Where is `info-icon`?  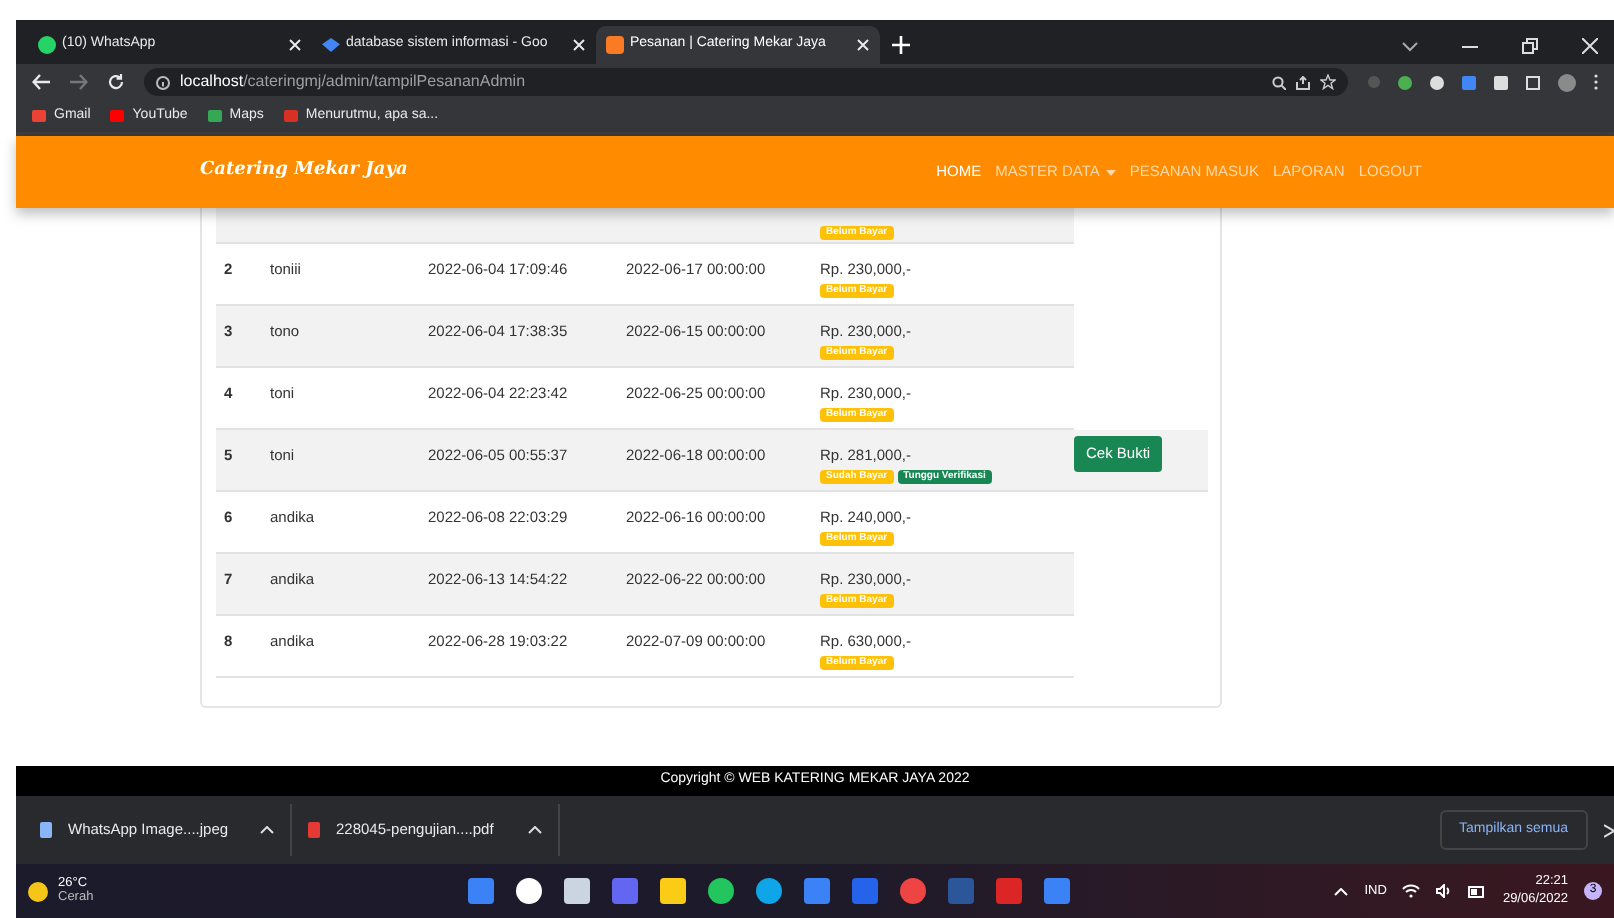 info-icon is located at coordinates (163, 82).